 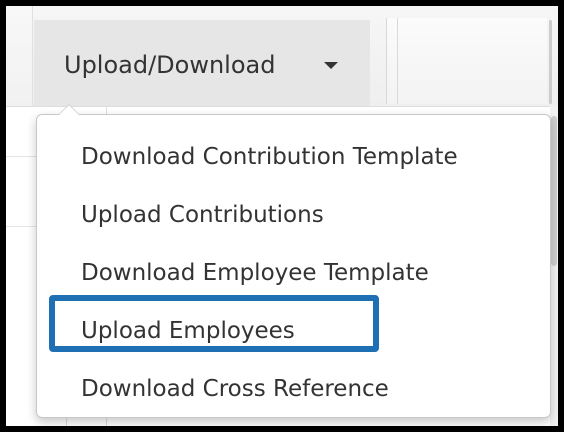 I want to click on scrollbar-thumb, so click(x=554, y=191).